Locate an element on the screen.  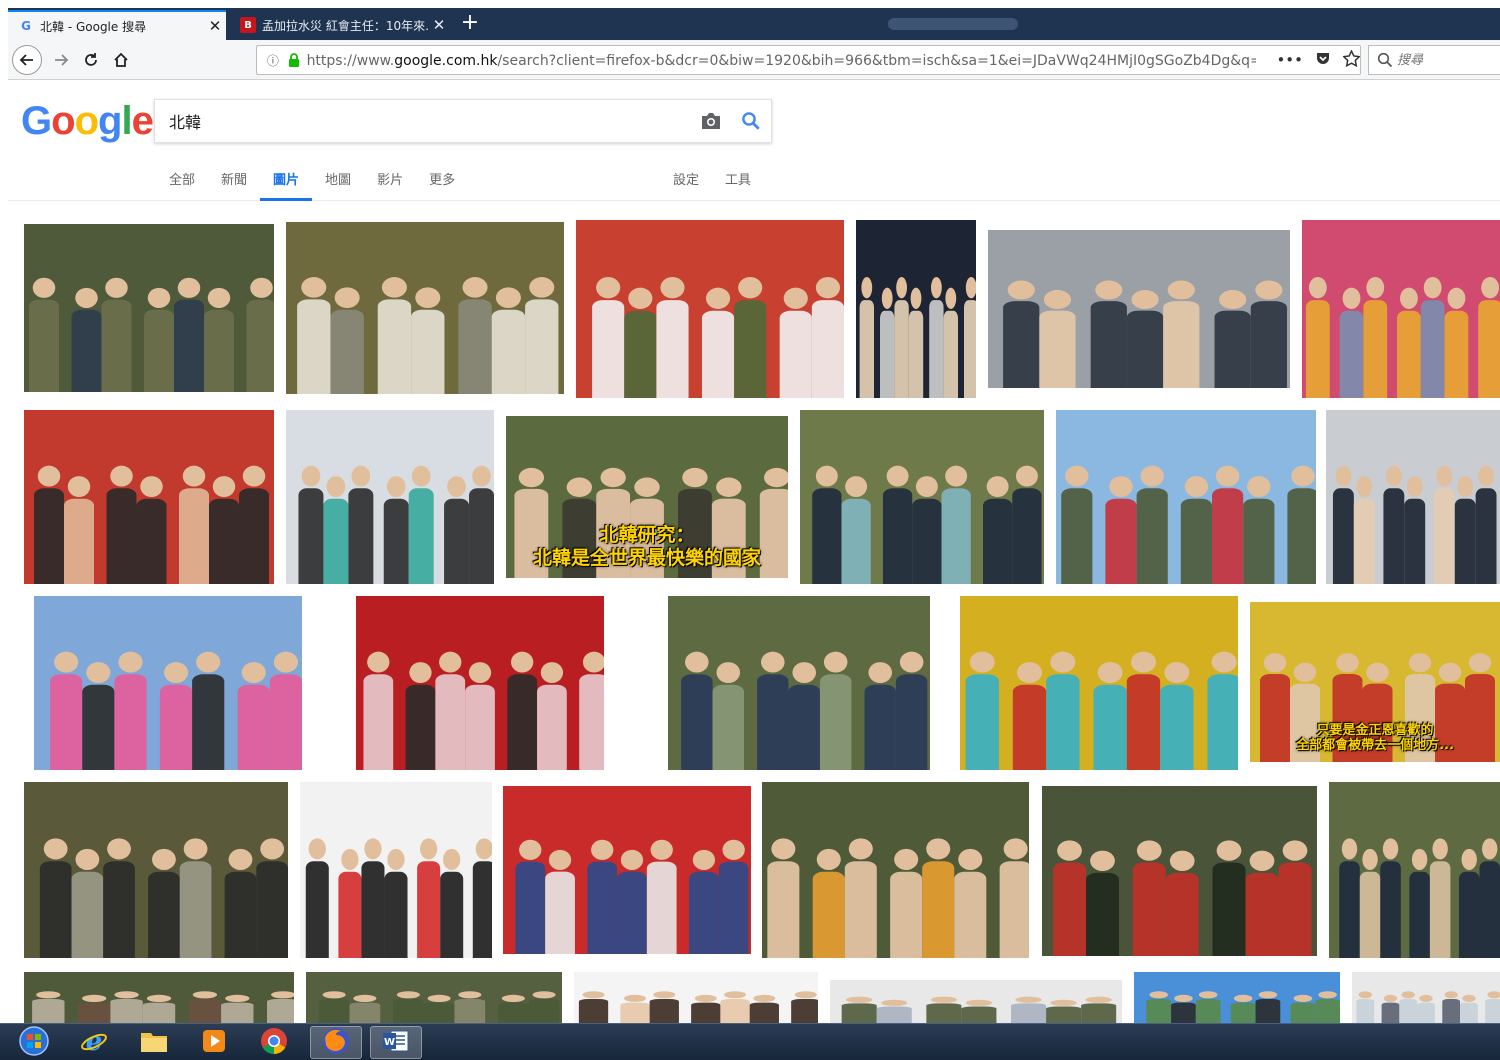
search-button is located at coordinates (751, 121).